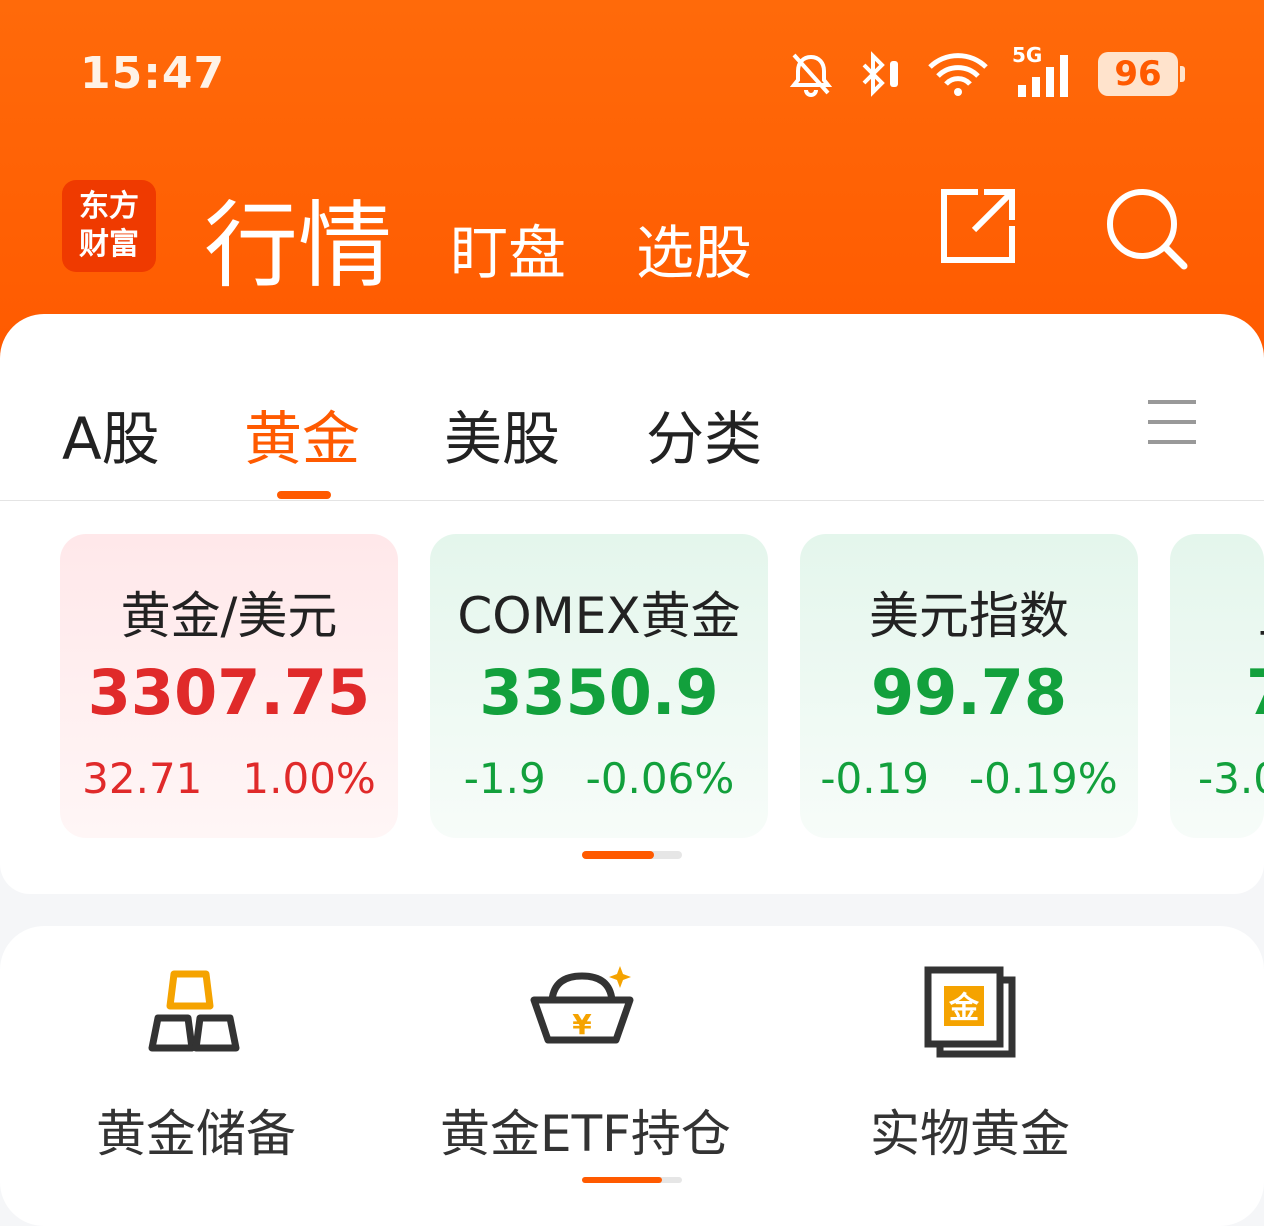 This screenshot has width=1264, height=1226. I want to click on tool-label-gold-reserves: 黄金储备, so click(196, 1130).